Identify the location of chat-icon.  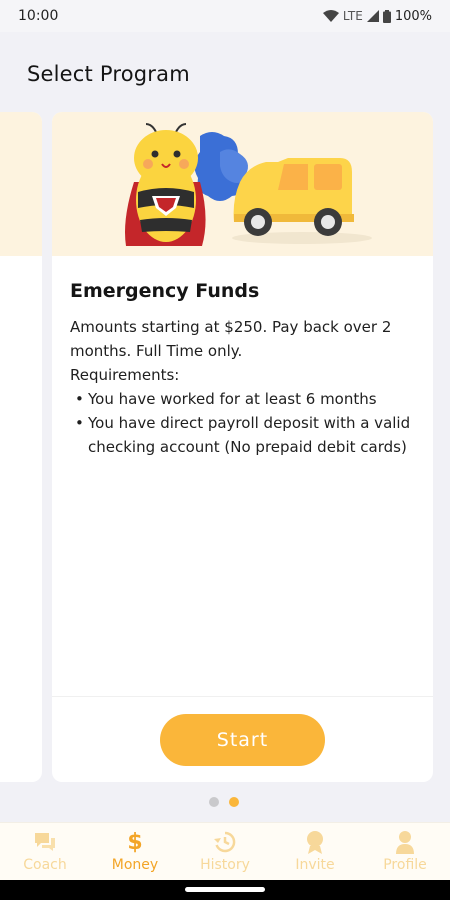
(45, 842).